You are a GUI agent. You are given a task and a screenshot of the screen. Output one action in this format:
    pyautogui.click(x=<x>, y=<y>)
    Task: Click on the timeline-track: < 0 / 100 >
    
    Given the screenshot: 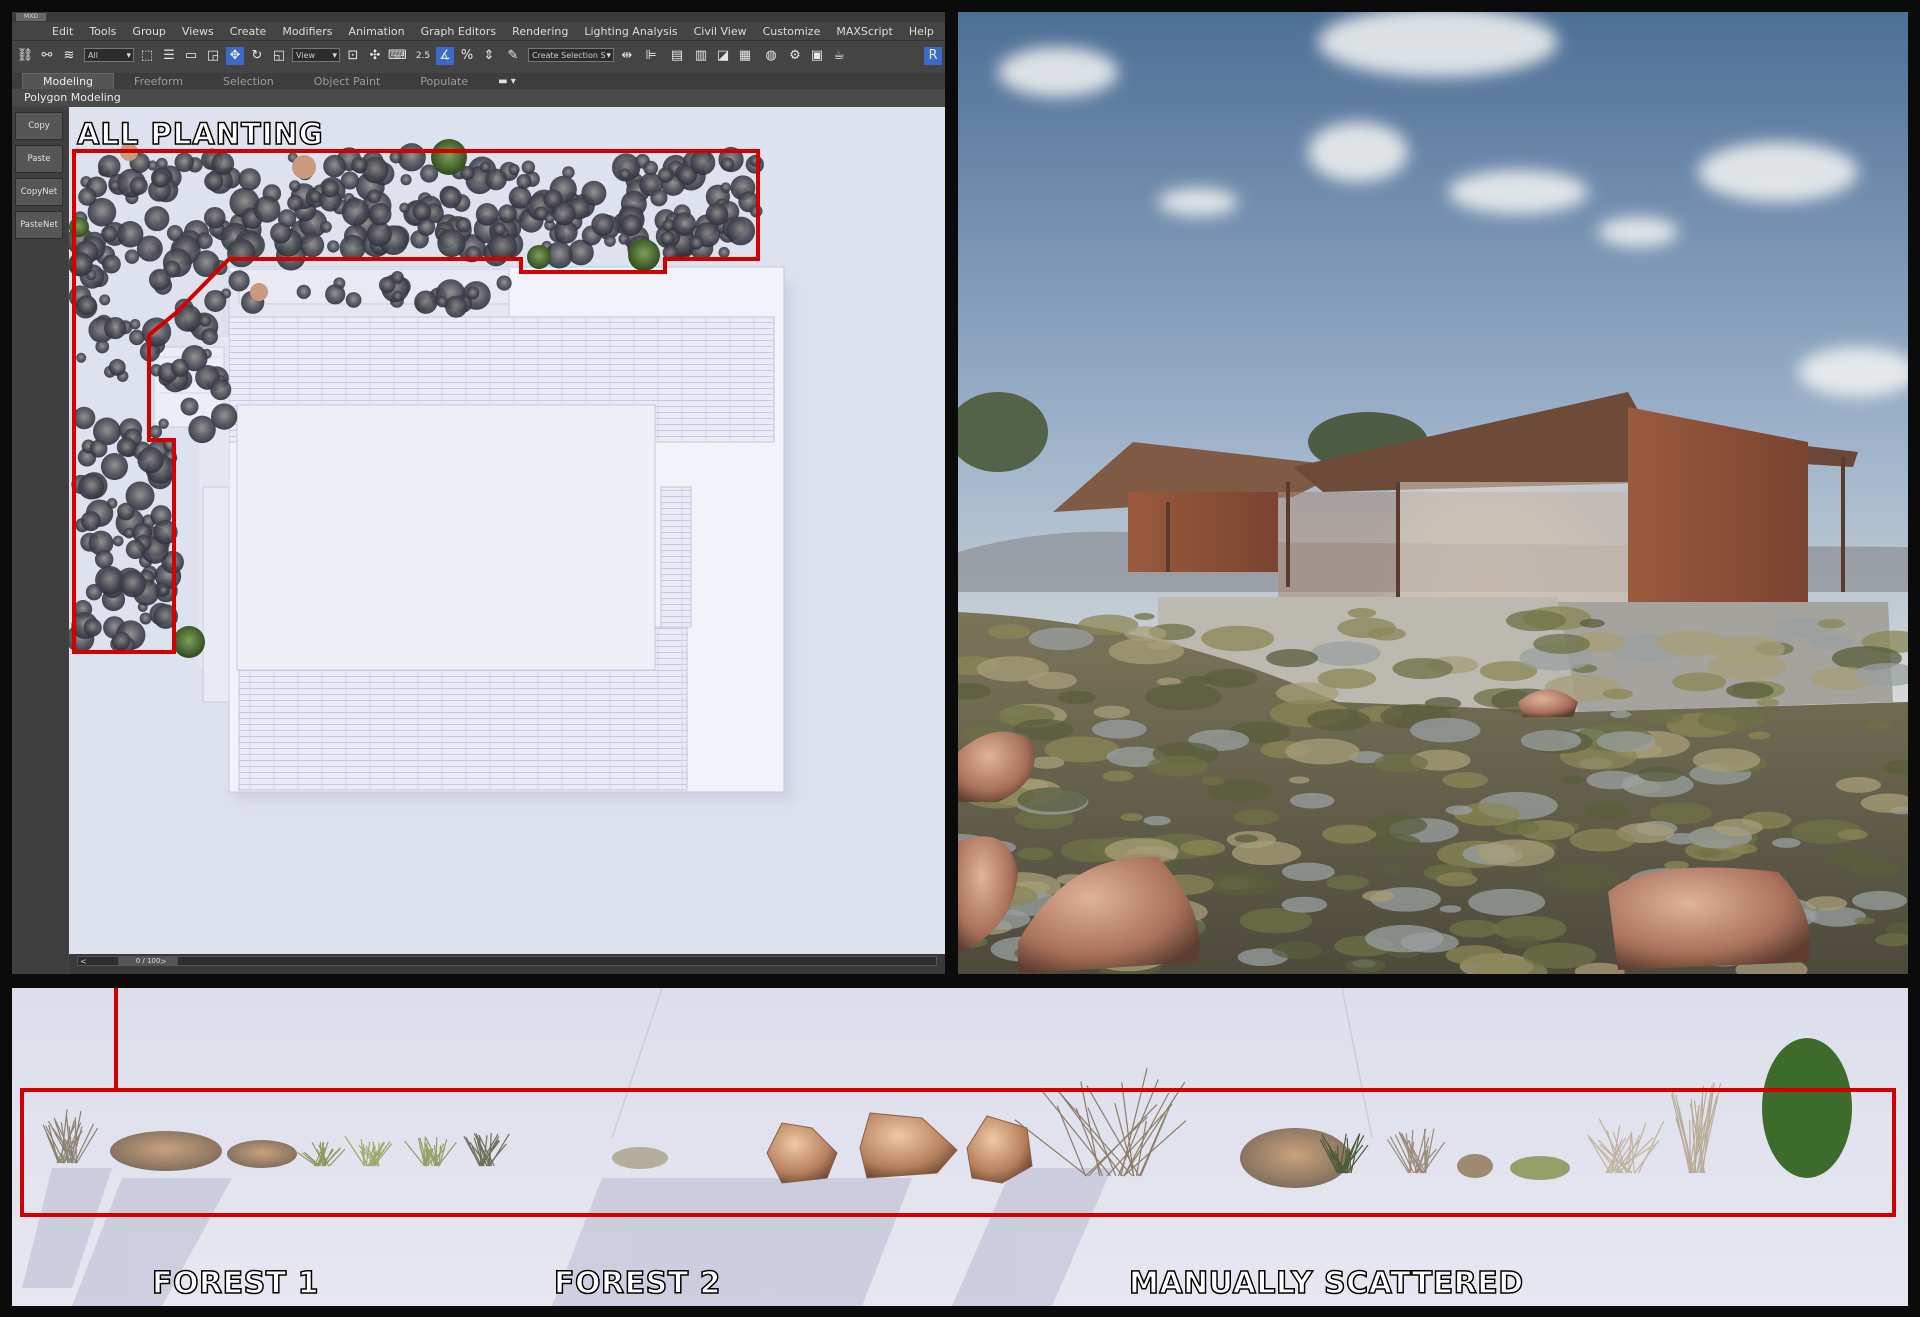 What is the action you would take?
    pyautogui.click(x=507, y=961)
    